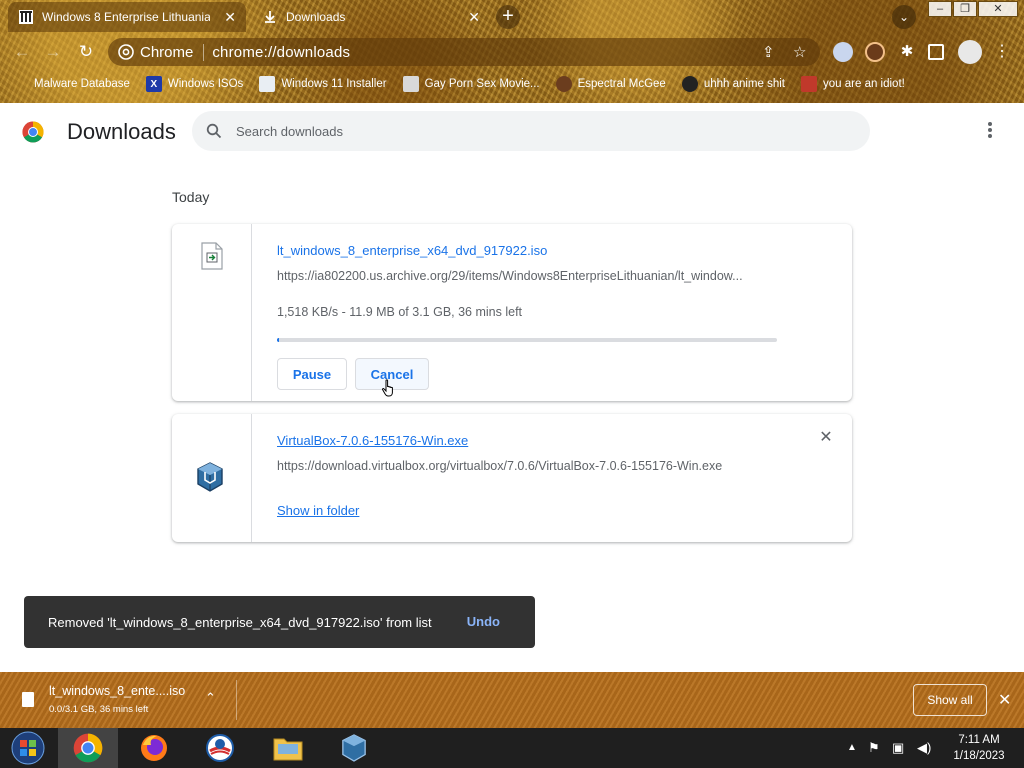  What do you see at coordinates (512, 748) in the screenshot?
I see `taskbar: ▲ ⚑ ▣ ◀) 7:11 AM 1/18/2023` at bounding box center [512, 748].